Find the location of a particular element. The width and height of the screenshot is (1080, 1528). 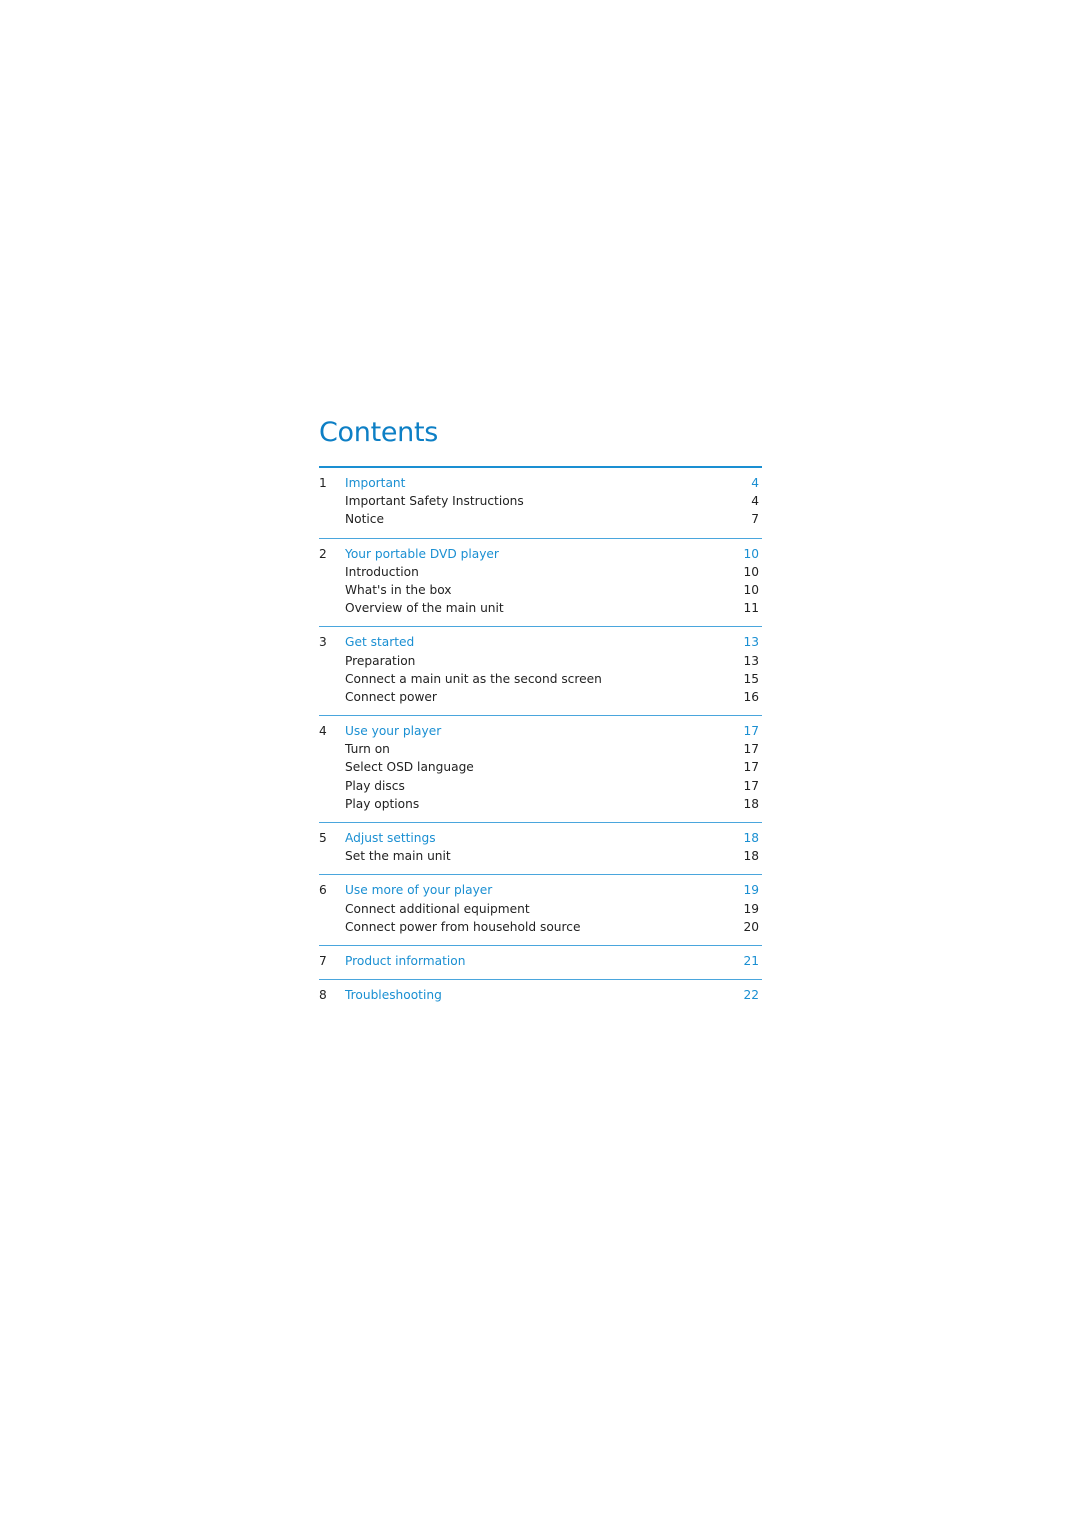

chapter-number: 2 is located at coordinates (323, 553).